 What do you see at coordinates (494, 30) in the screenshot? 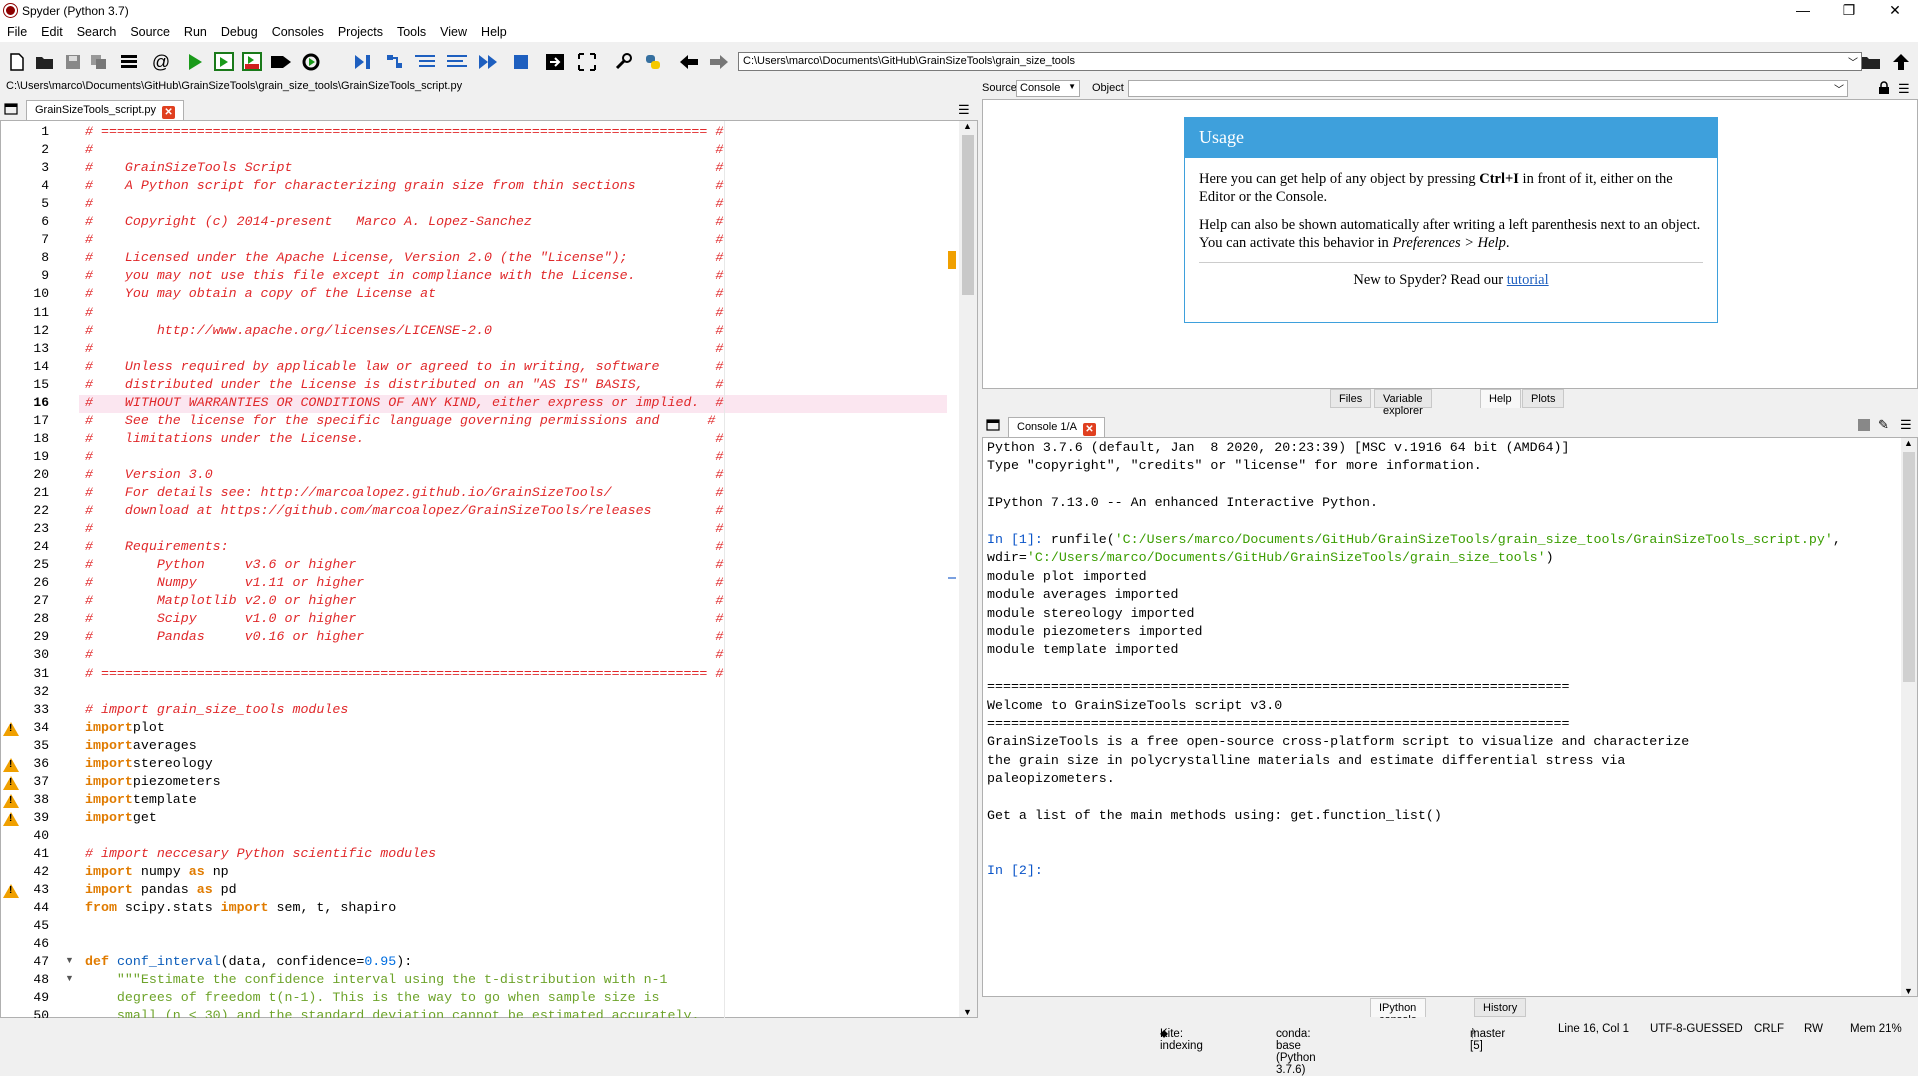
I see `menu-help: Help` at bounding box center [494, 30].